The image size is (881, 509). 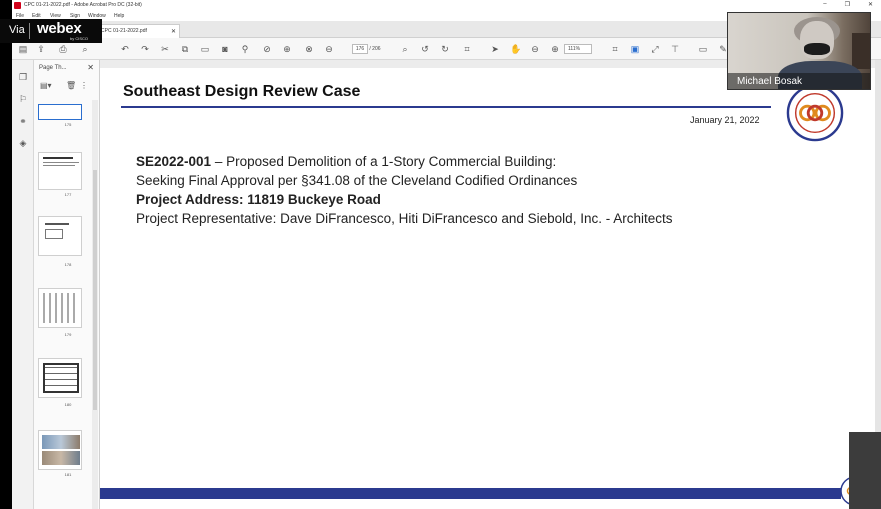 I want to click on thumbnail-page-number: 179, so click(x=68, y=334).